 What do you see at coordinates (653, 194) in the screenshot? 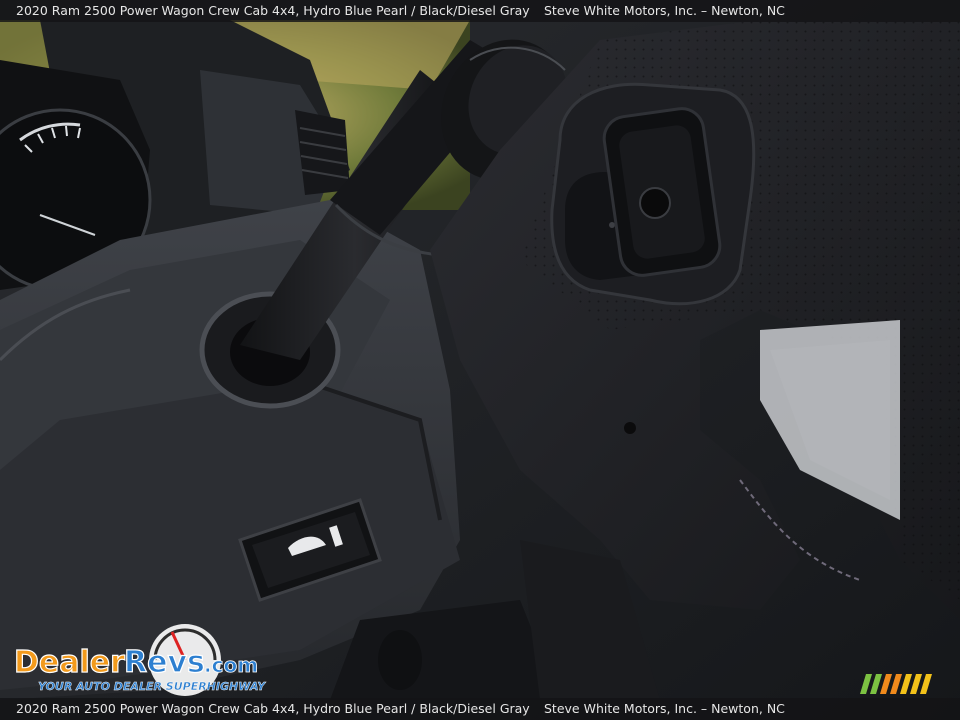
I see `wheel-control-pod` at bounding box center [653, 194].